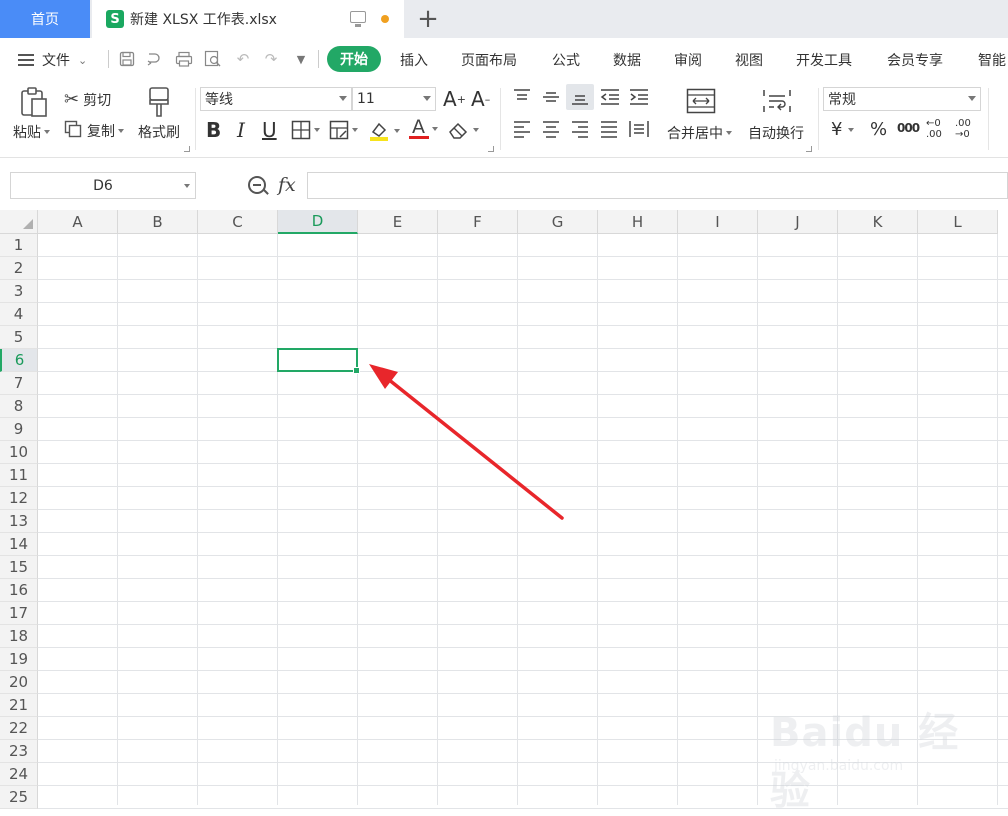 Image resolution: width=1008 pixels, height=816 pixels. I want to click on row-header: 10, so click(19, 452).